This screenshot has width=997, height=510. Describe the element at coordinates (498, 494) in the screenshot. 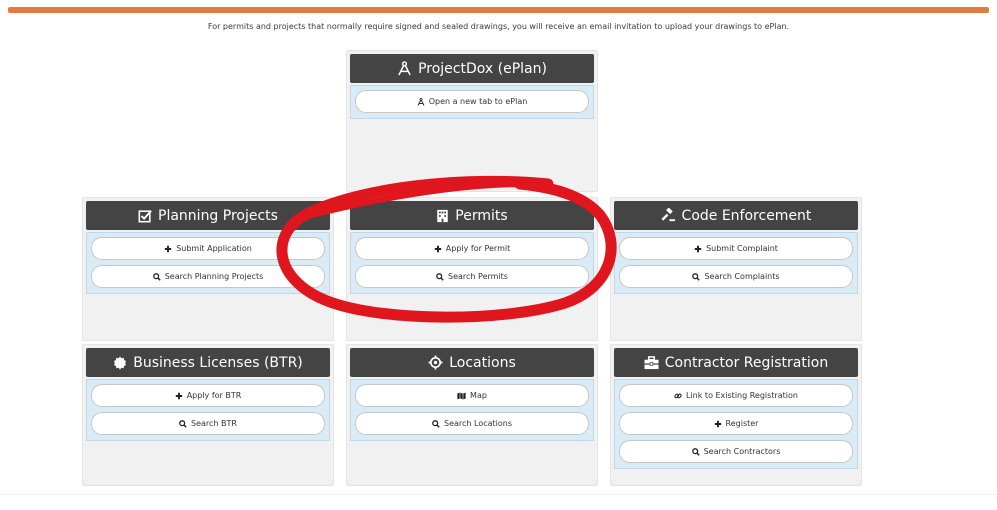

I see `footer-divider` at that location.